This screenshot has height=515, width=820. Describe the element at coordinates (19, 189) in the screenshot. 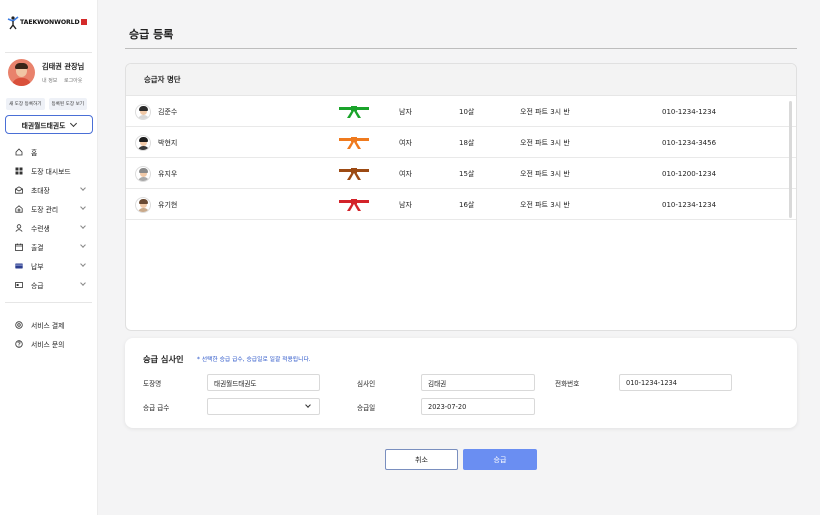

I see `invitation-icon` at that location.